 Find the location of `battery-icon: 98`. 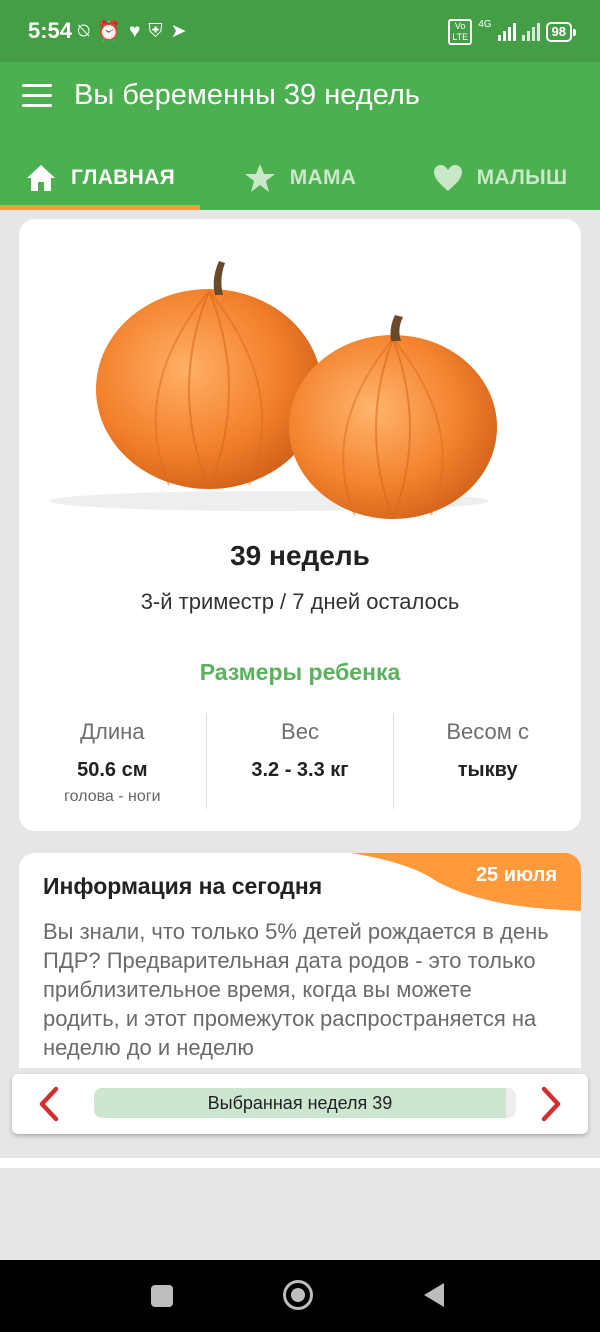

battery-icon: 98 is located at coordinates (561, 32).